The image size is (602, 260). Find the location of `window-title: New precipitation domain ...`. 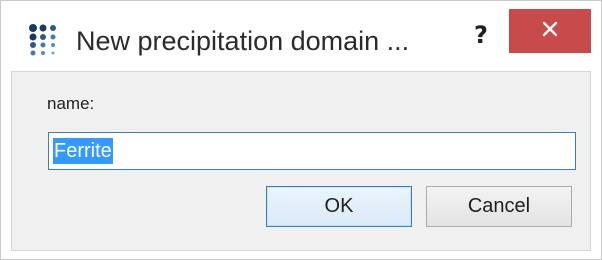

window-title: New precipitation domain ... is located at coordinates (243, 41).